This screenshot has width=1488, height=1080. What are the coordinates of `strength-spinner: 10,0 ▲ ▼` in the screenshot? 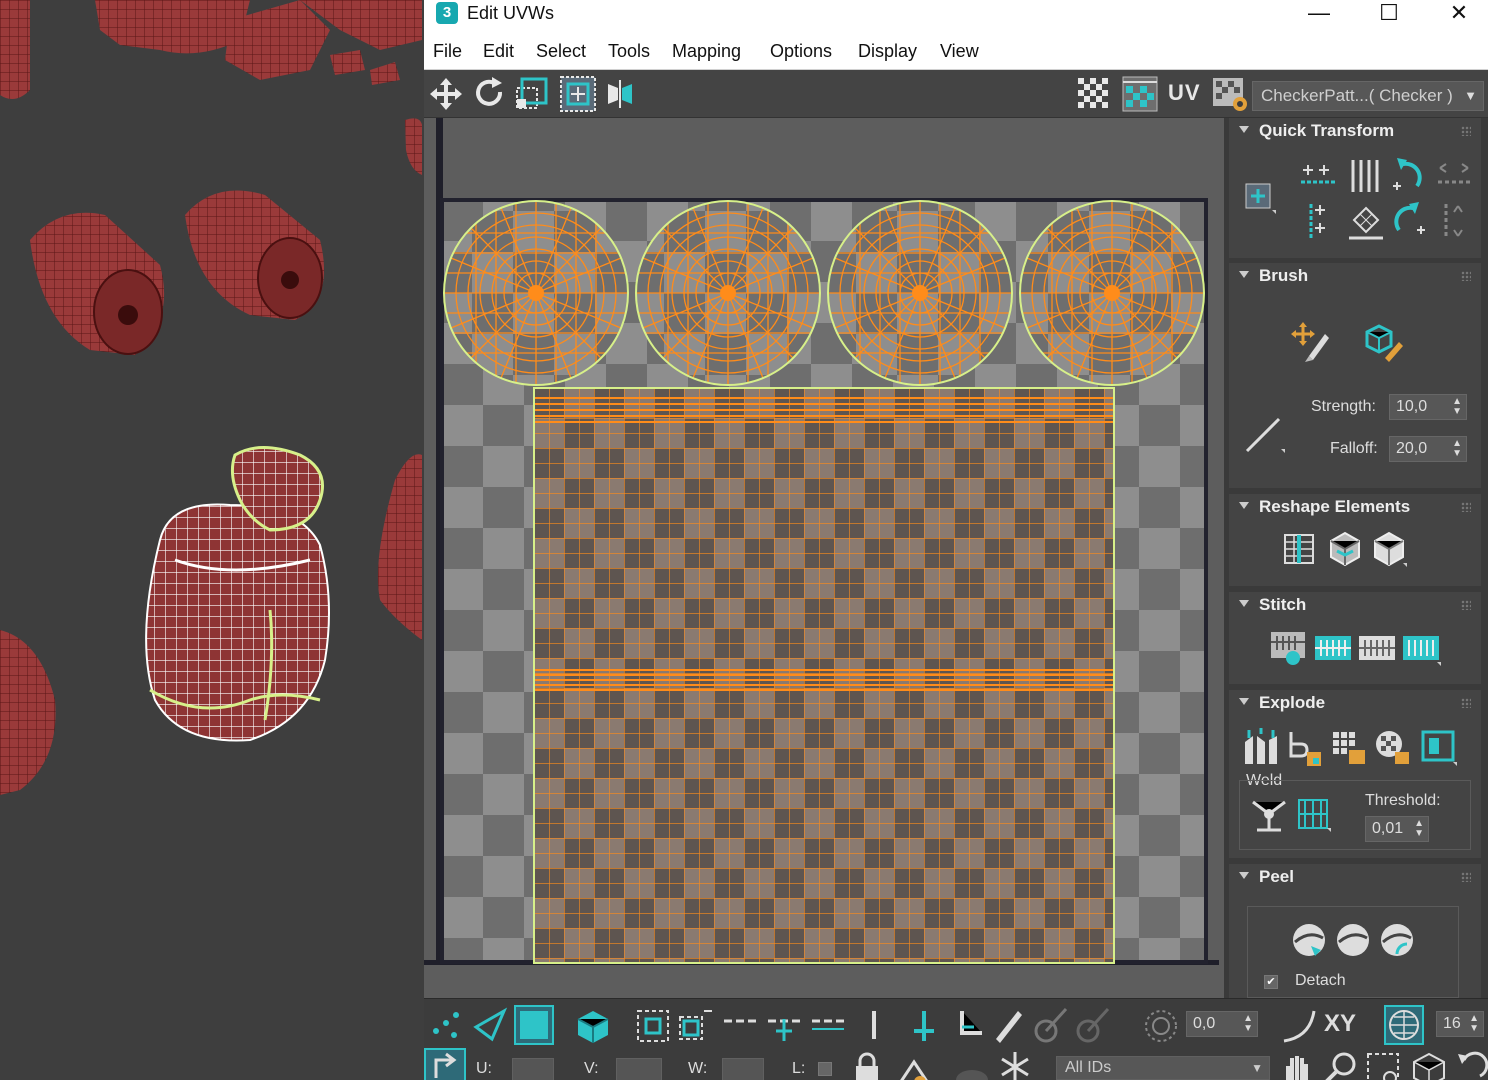 It's located at (1428, 407).